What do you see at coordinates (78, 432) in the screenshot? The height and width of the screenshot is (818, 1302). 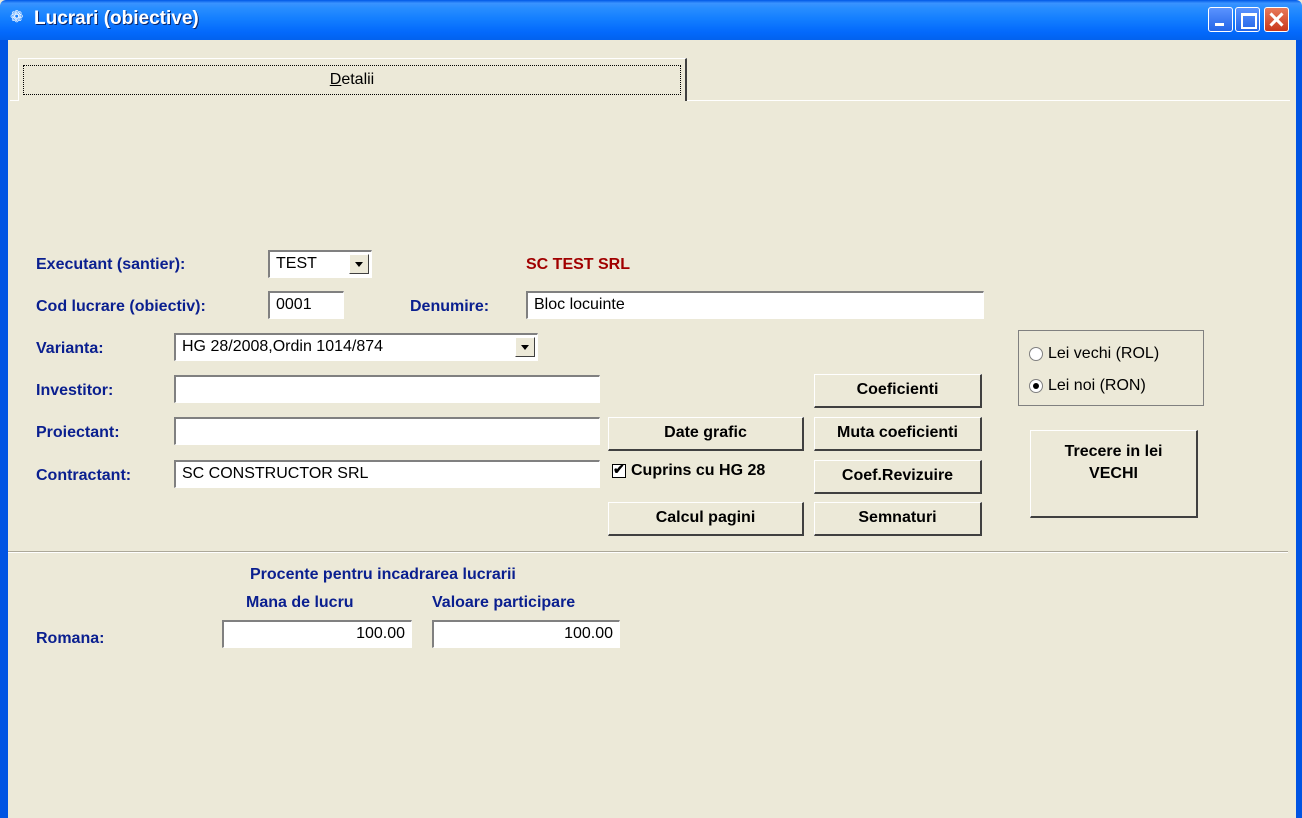 I see `proiectant-label: Proiectant:` at bounding box center [78, 432].